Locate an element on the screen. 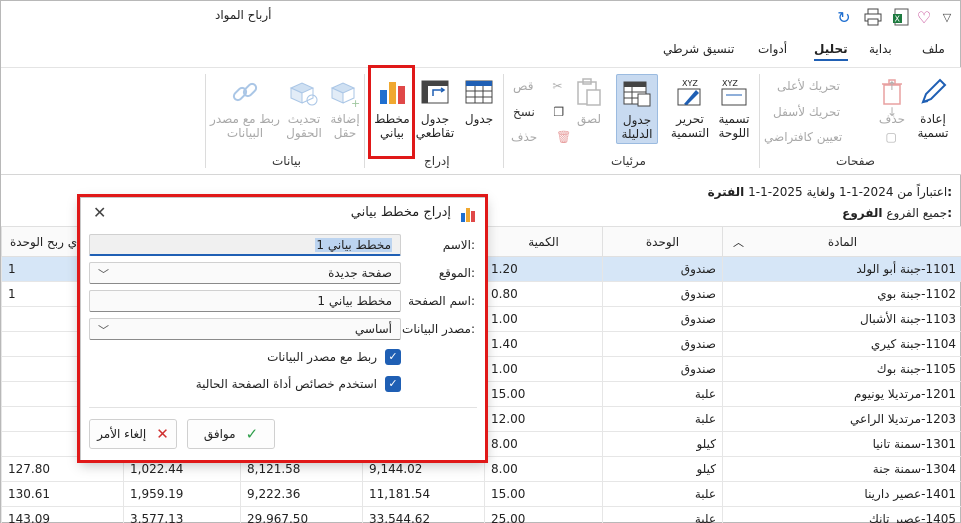  panel-name-label: تسمية اللوحة is located at coordinates (734, 126).